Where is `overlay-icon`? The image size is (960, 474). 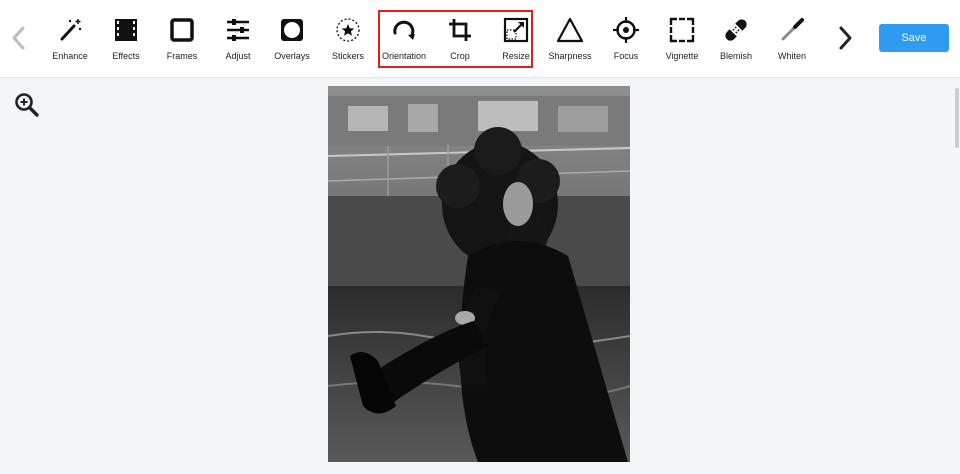 overlay-icon is located at coordinates (292, 30).